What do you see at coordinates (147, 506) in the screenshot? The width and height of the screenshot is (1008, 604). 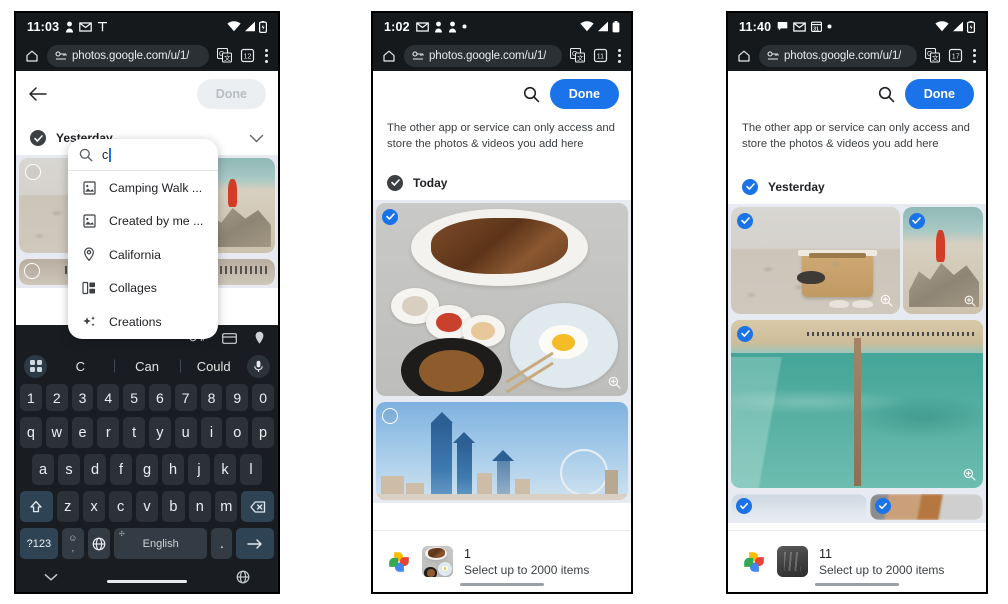 I see `key-v: v` at bounding box center [147, 506].